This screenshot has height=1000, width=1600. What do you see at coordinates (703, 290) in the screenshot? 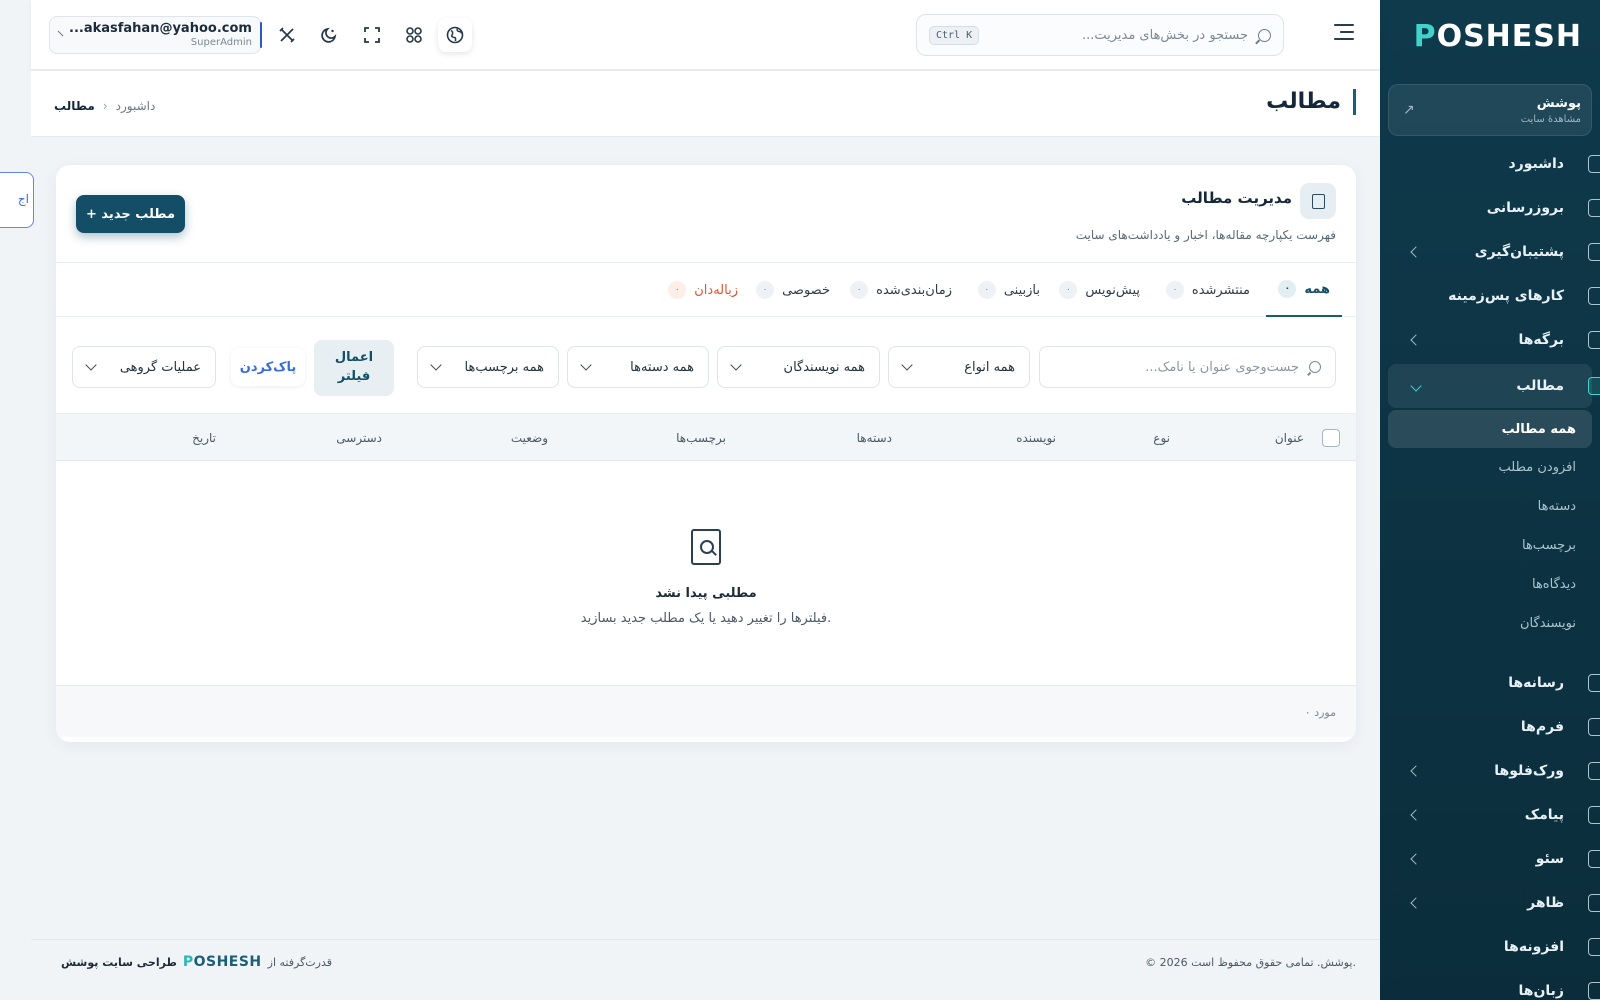
I see `tab-trash: زباله‌دان ۰` at bounding box center [703, 290].